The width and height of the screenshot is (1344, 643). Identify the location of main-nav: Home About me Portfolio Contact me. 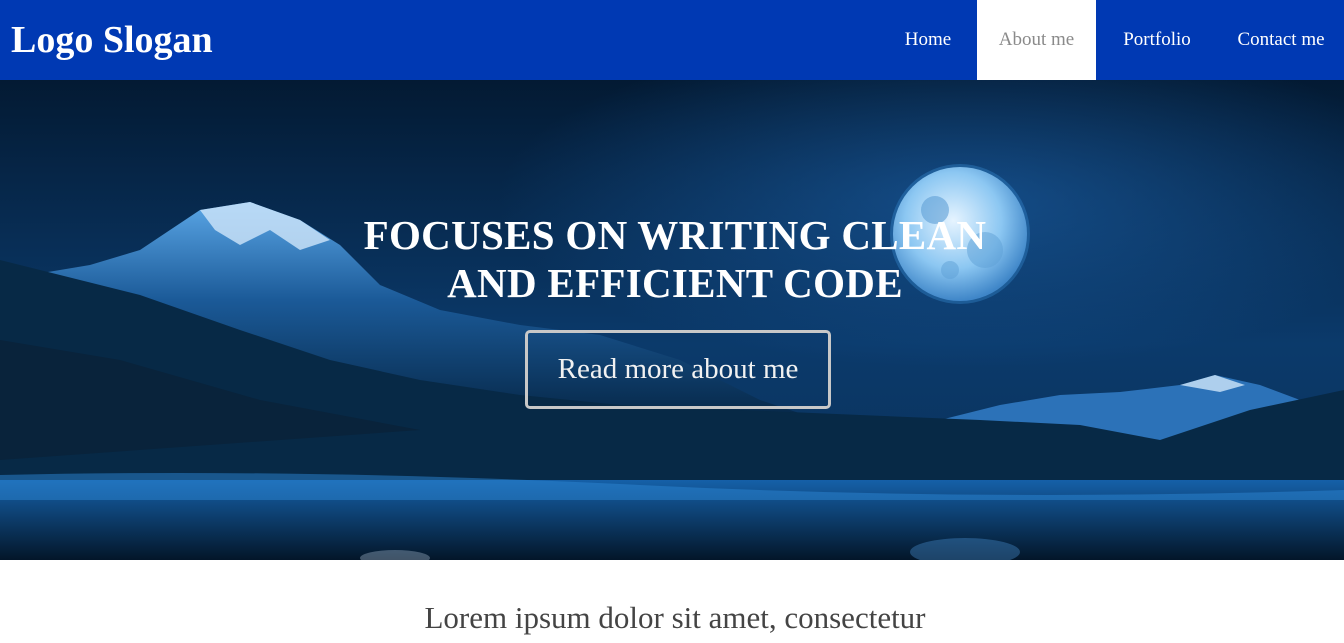
(1110, 40).